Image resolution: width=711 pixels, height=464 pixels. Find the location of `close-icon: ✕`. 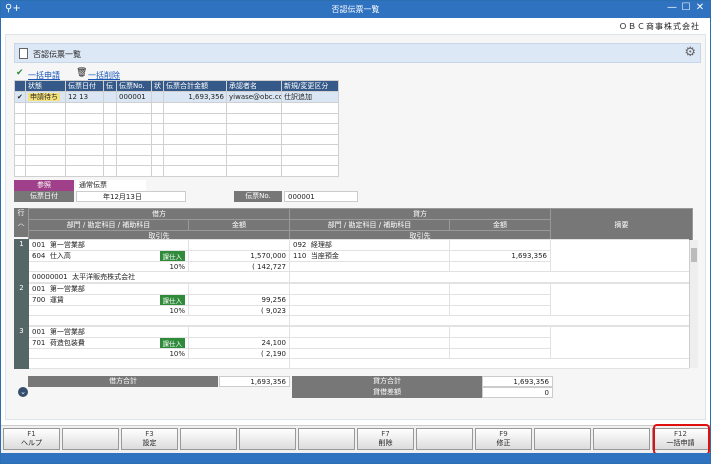

close-icon: ✕ is located at coordinates (700, 7).